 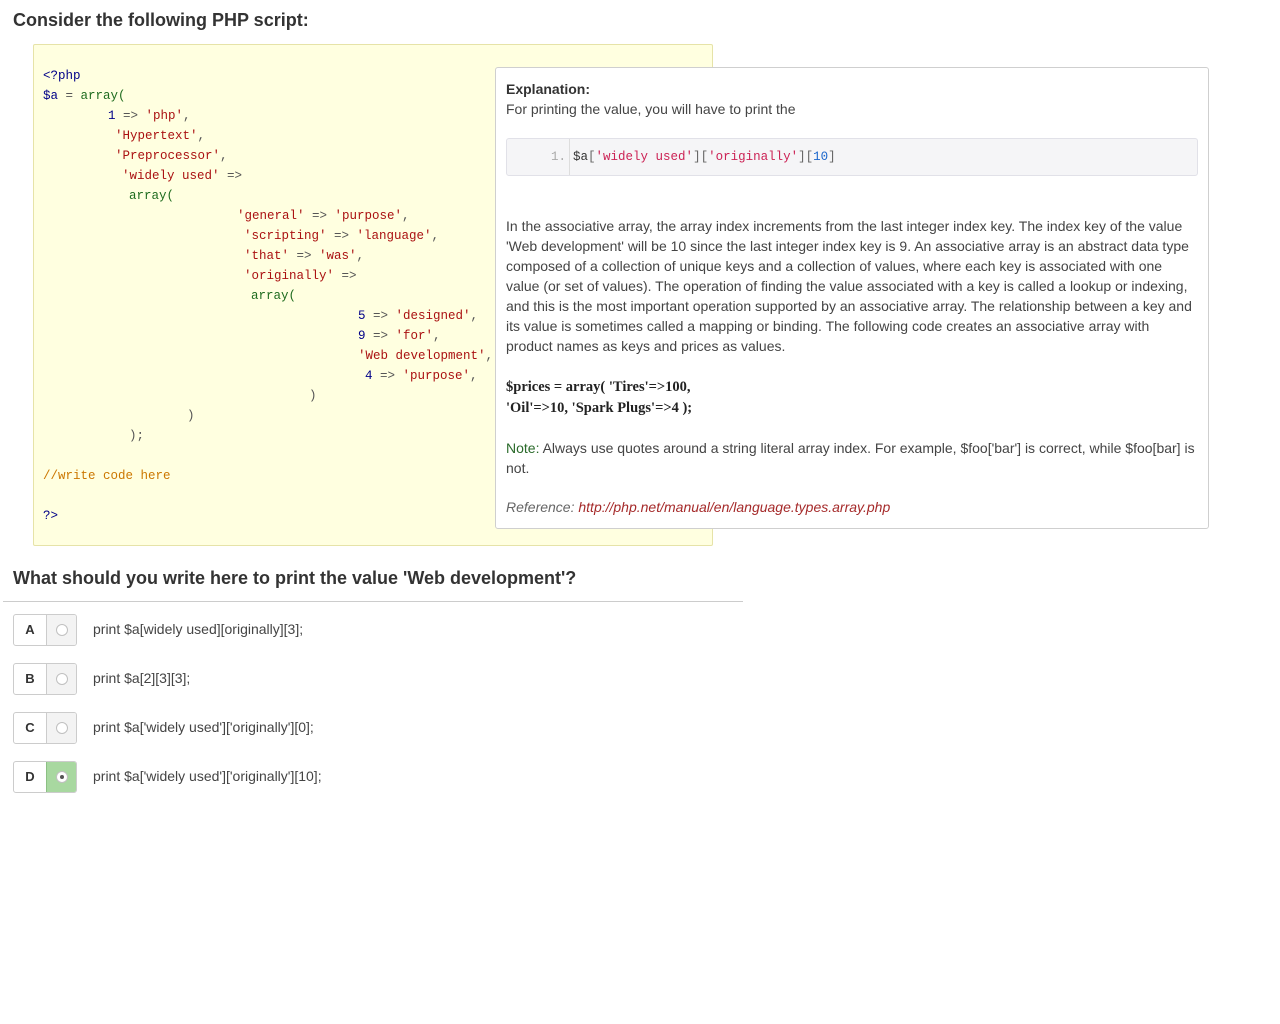 What do you see at coordinates (426, 356) in the screenshot?
I see `code-line-15: 'Web development',` at bounding box center [426, 356].